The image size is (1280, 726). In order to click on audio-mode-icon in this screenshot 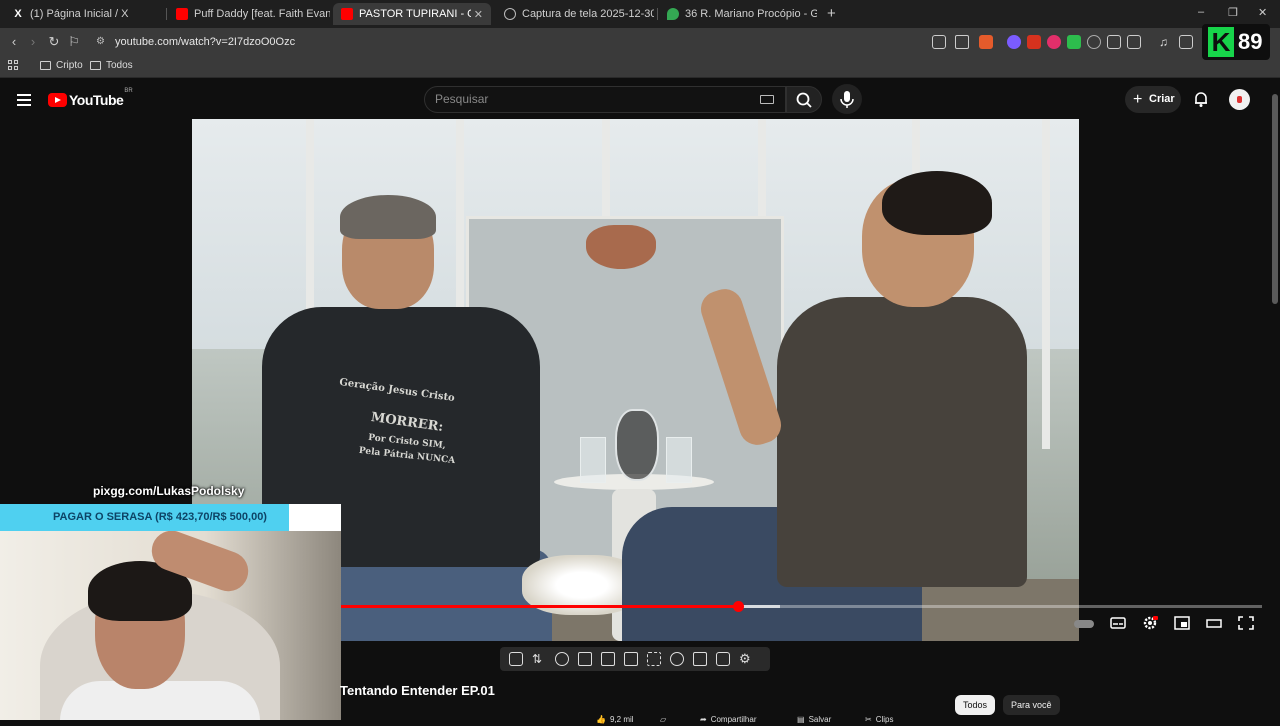, I will do `click(562, 659)`.